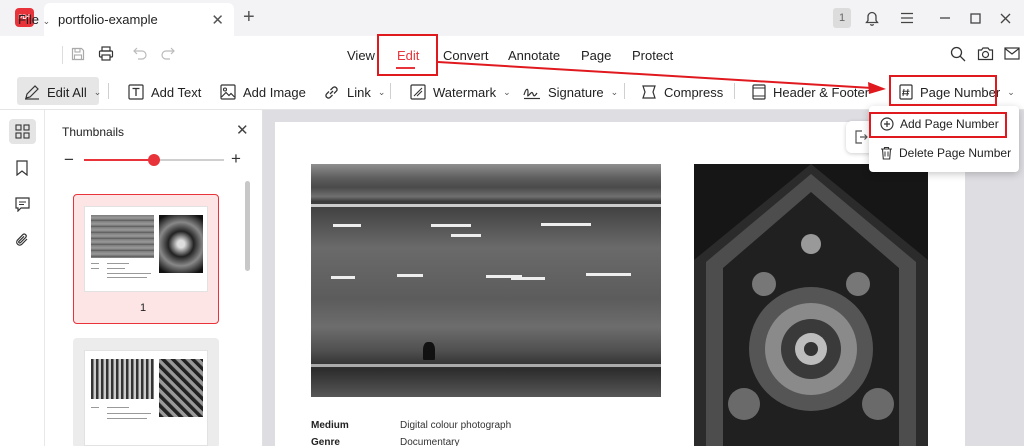 The image size is (1024, 446). What do you see at coordinates (22, 133) in the screenshot?
I see `thumbnails-icon` at bounding box center [22, 133].